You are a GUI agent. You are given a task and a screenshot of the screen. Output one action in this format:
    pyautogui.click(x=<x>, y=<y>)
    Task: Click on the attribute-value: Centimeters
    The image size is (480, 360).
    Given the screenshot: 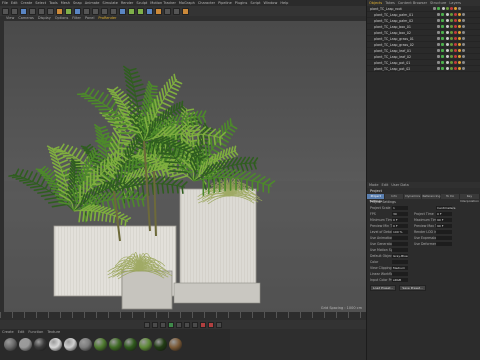 What is the action you would take?
    pyautogui.click(x=445, y=208)
    